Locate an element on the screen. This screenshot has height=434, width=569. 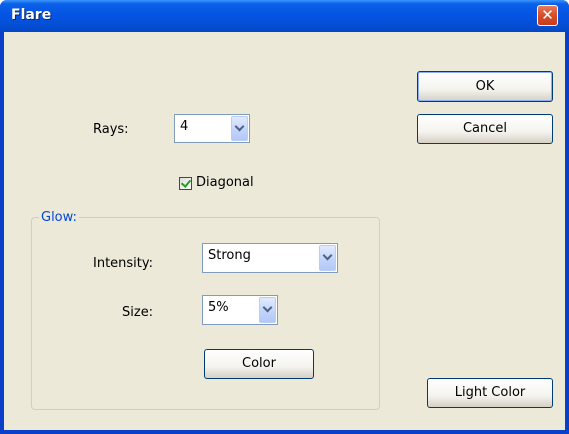
cancel-button: Cancel is located at coordinates (485, 129).